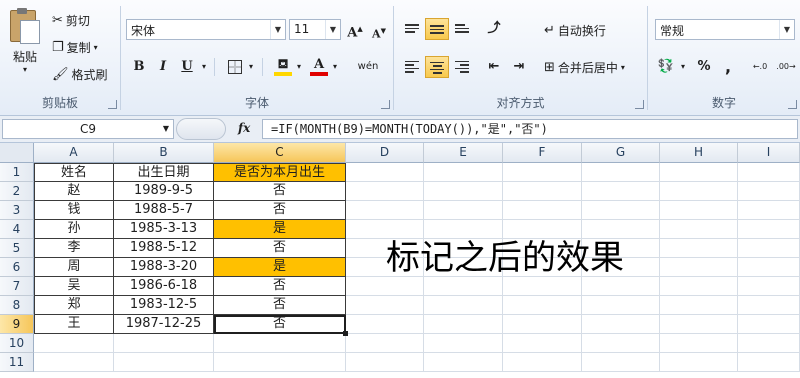 The image size is (800, 378). Describe the element at coordinates (463, 153) in the screenshot. I see `column-header-e: E` at that location.